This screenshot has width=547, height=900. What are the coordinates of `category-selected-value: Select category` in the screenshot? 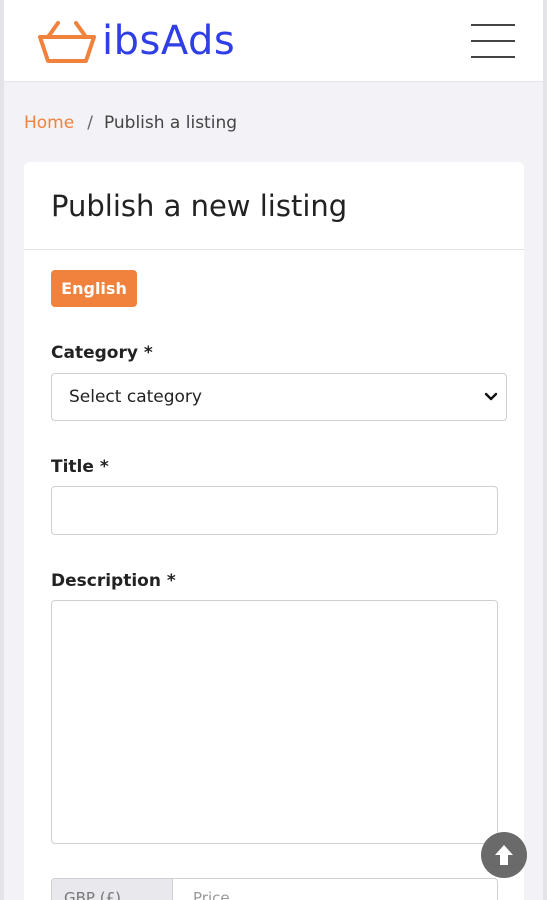 It's located at (135, 397).